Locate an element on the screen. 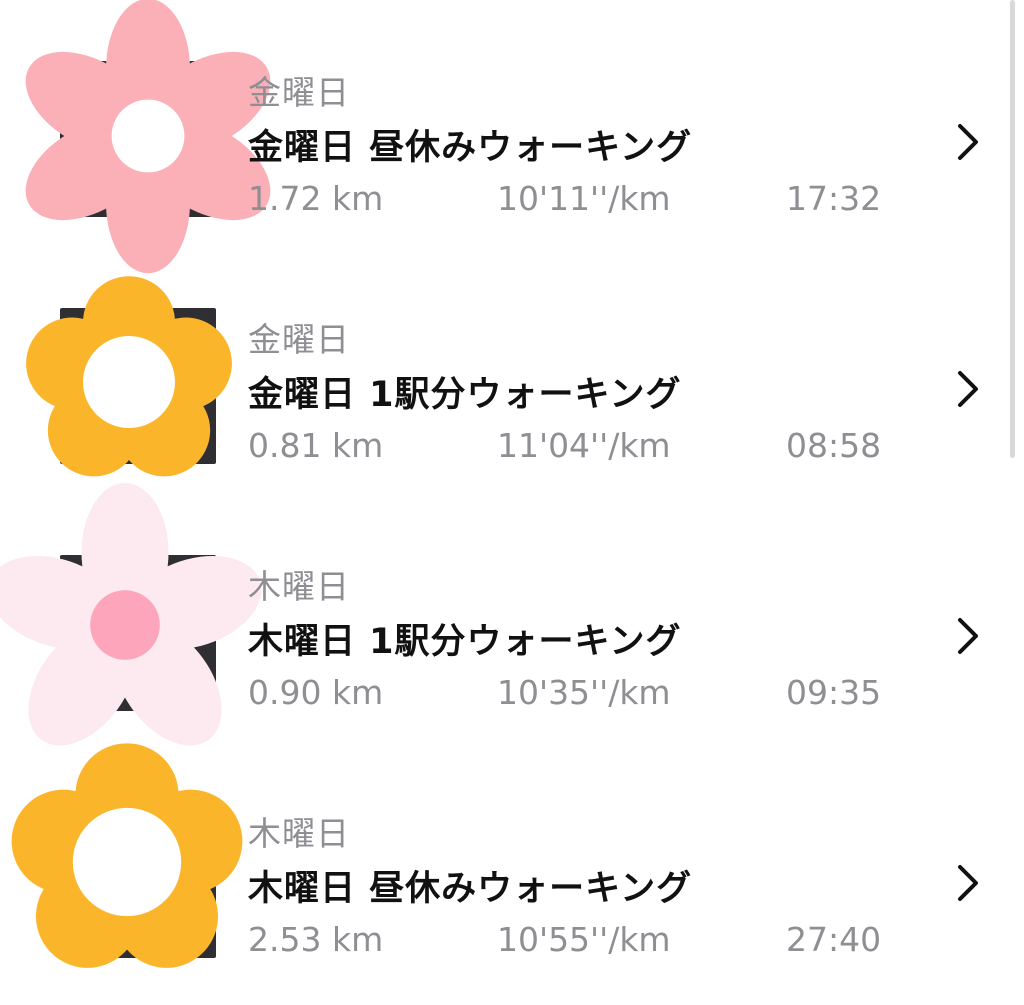 Image resolution: width=1024 pixels, height=1005 pixels. workout-pace: 10'11''/km is located at coordinates (584, 198).